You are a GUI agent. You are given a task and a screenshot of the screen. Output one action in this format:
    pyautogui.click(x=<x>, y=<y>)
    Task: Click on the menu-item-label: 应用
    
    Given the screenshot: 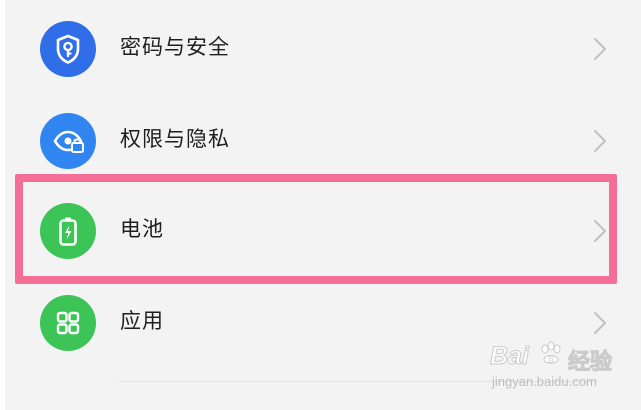 What is the action you would take?
    pyautogui.click(x=142, y=321)
    